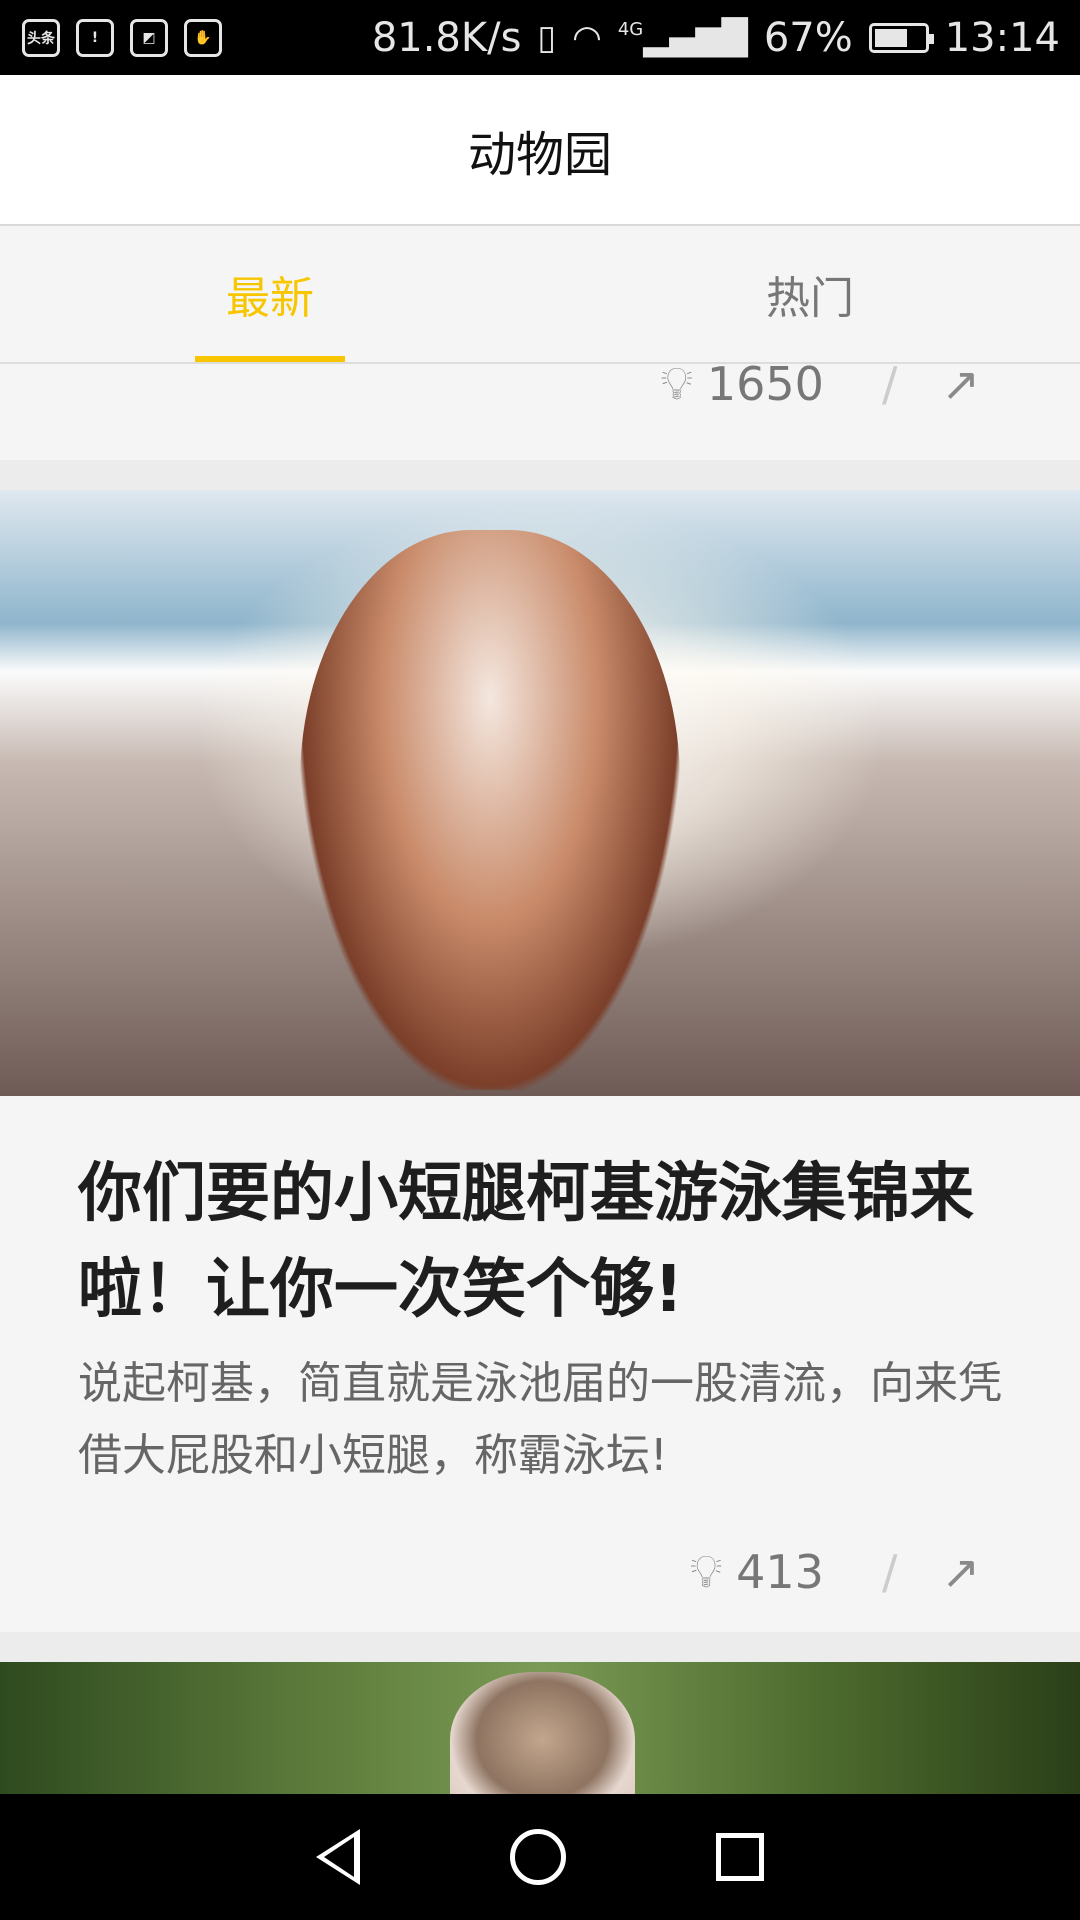  I want to click on tab-hot: 热门, so click(810, 294).